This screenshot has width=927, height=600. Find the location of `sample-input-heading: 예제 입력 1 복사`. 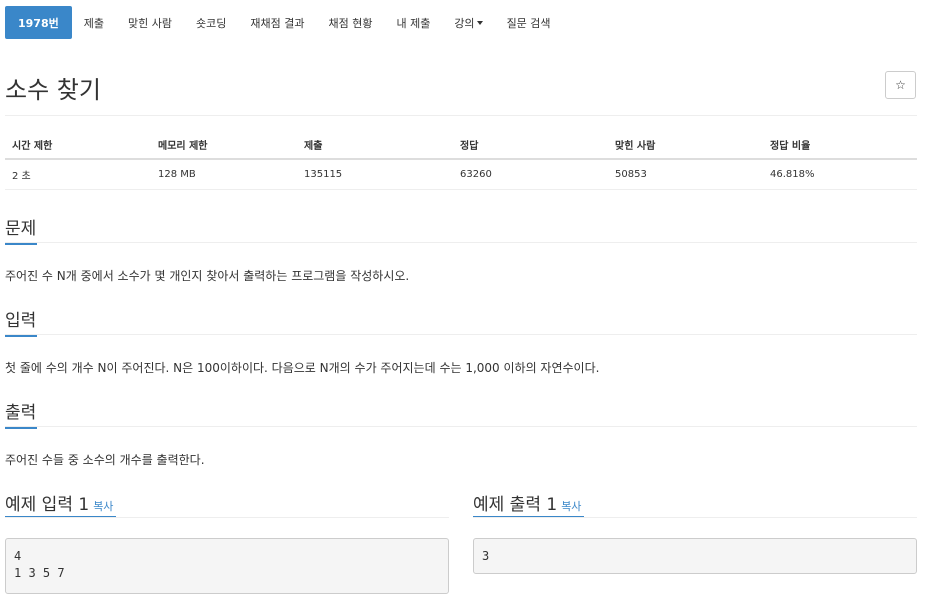

sample-input-heading: 예제 입력 1 복사 is located at coordinates (59, 502).